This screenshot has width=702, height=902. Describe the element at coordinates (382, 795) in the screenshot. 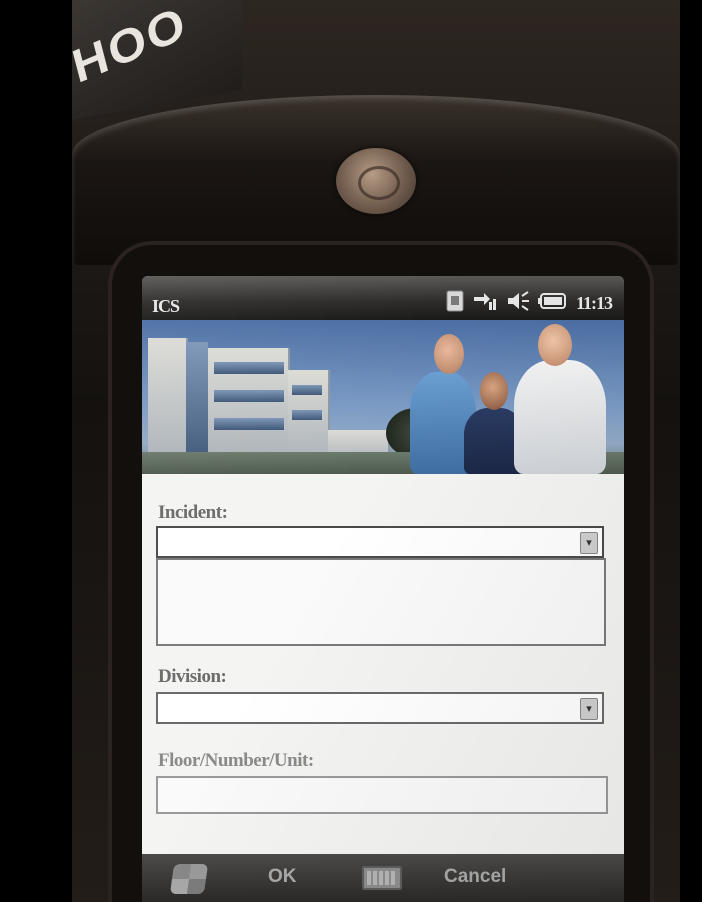

I see `floor-number-unit-input` at that location.